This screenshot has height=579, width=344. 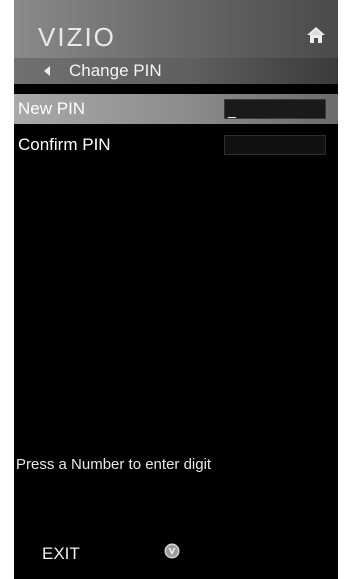 What do you see at coordinates (172, 551) in the screenshot?
I see `v-button-icon` at bounding box center [172, 551].